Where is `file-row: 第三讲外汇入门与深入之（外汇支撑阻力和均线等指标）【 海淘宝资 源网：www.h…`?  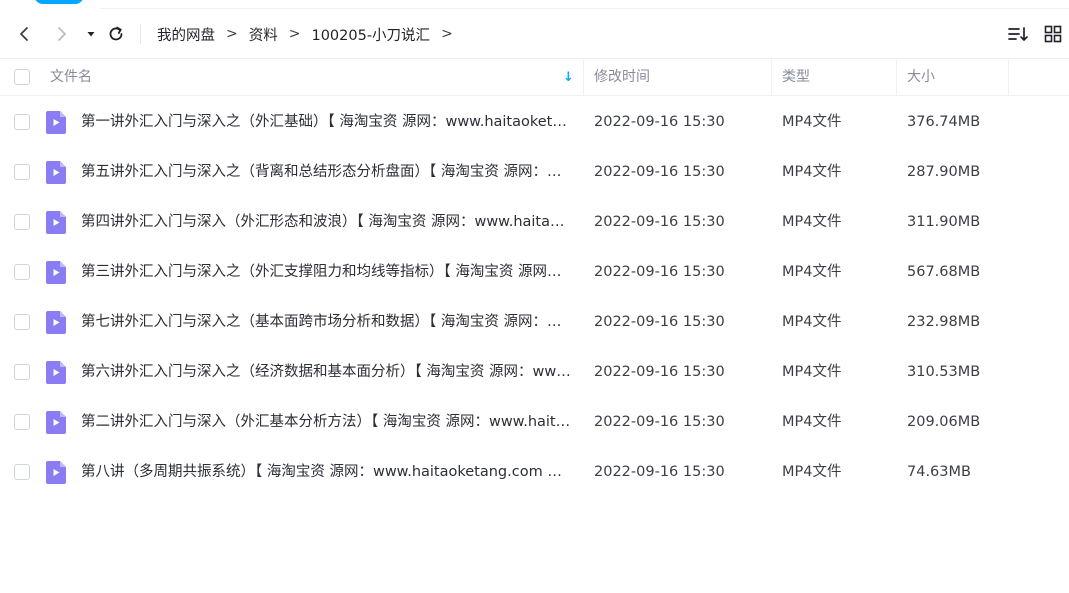 file-row: 第三讲外汇入门与深入之（外汇支撑阻力和均线等指标）【 海淘宝资 源网：www.h… is located at coordinates (534, 272).